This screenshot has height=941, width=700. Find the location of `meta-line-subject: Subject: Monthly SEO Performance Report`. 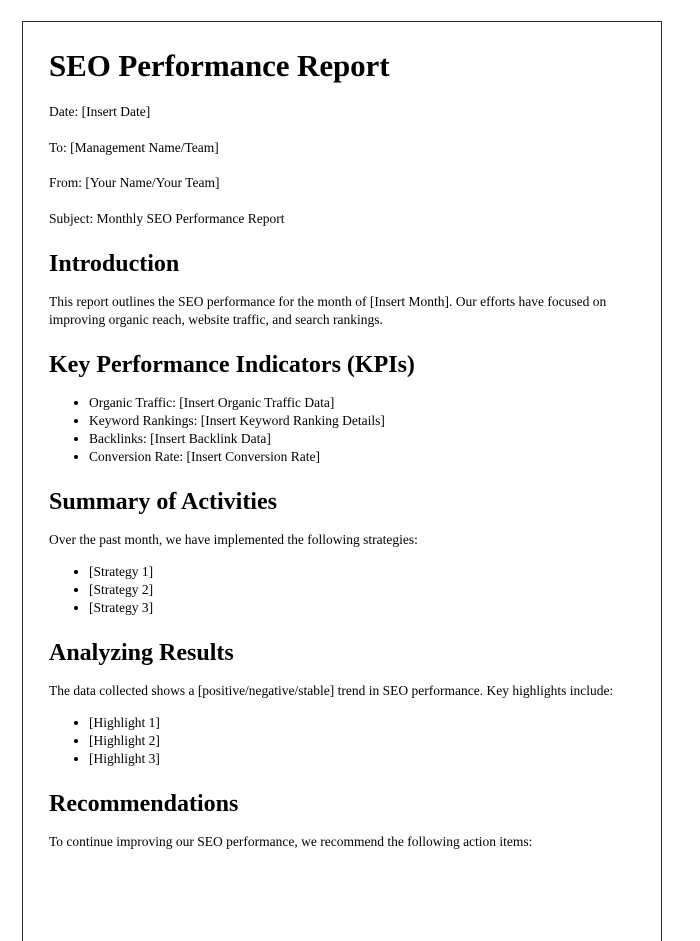

meta-line-subject: Subject: Monthly SEO Performance Report is located at coordinates (167, 219).